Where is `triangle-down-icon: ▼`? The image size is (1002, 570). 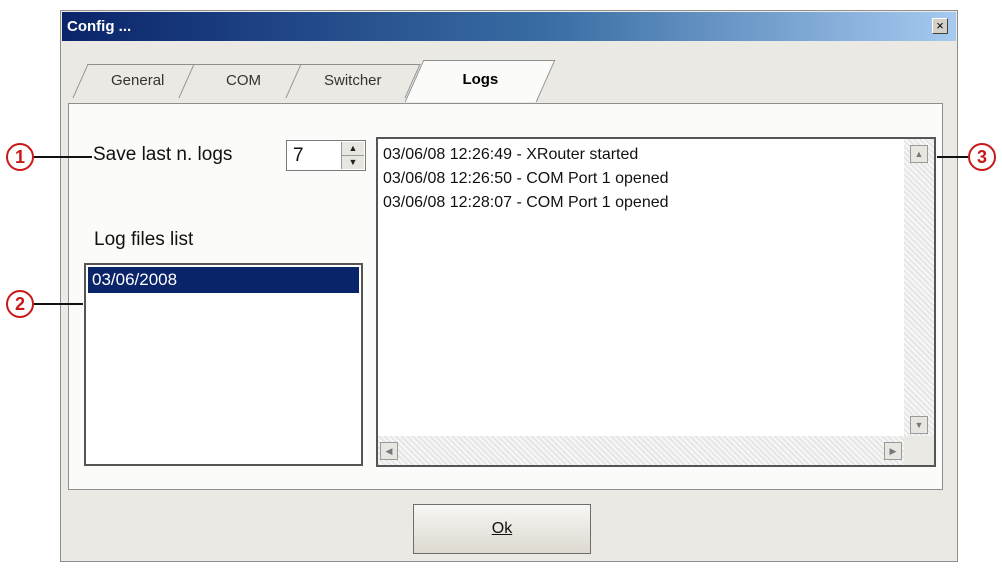 triangle-down-icon: ▼ is located at coordinates (353, 162).